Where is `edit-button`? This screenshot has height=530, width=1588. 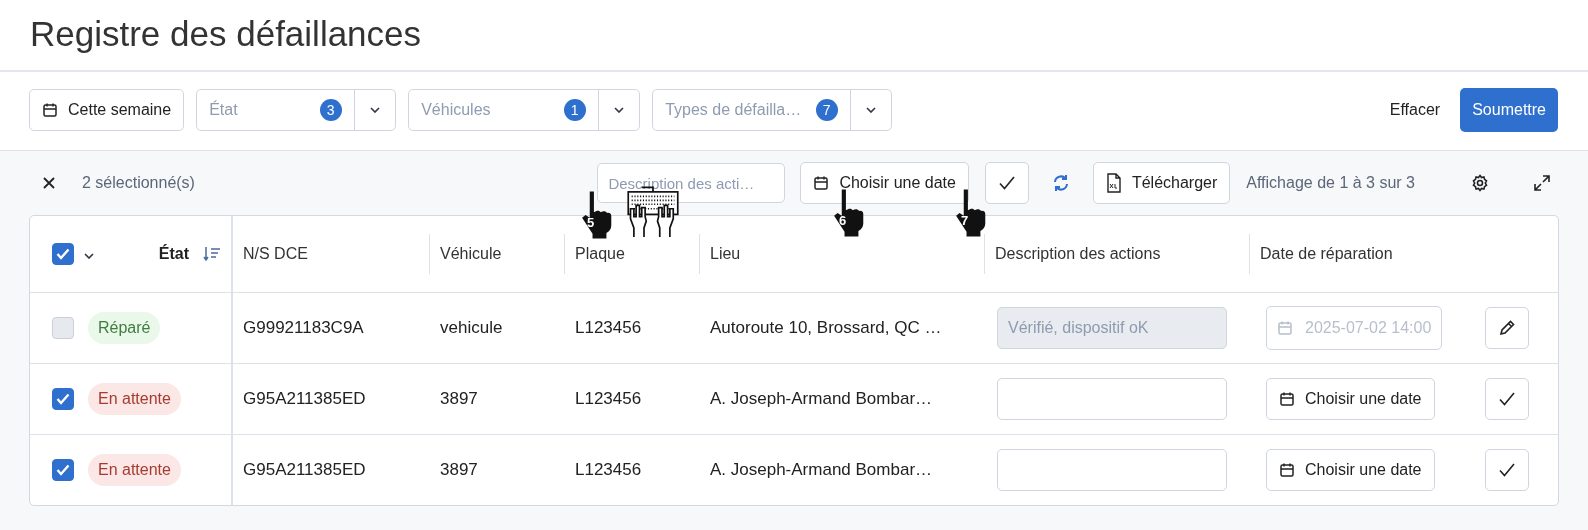 edit-button is located at coordinates (1507, 328).